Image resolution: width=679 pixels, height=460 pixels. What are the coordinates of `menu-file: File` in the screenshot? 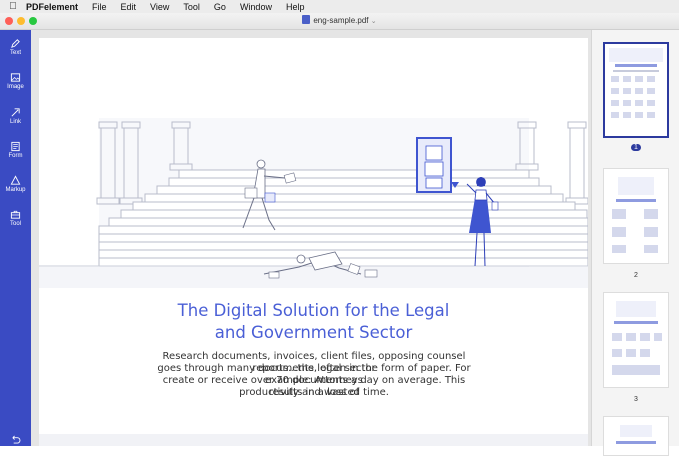 It's located at (99, 7).